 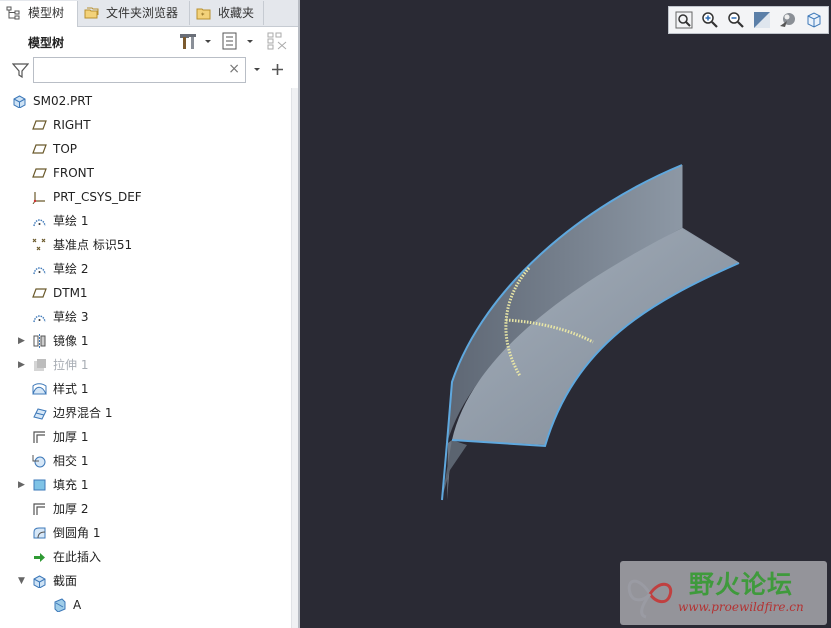 I want to click on collapse-arrow-icon: ▼, so click(x=23, y=581).